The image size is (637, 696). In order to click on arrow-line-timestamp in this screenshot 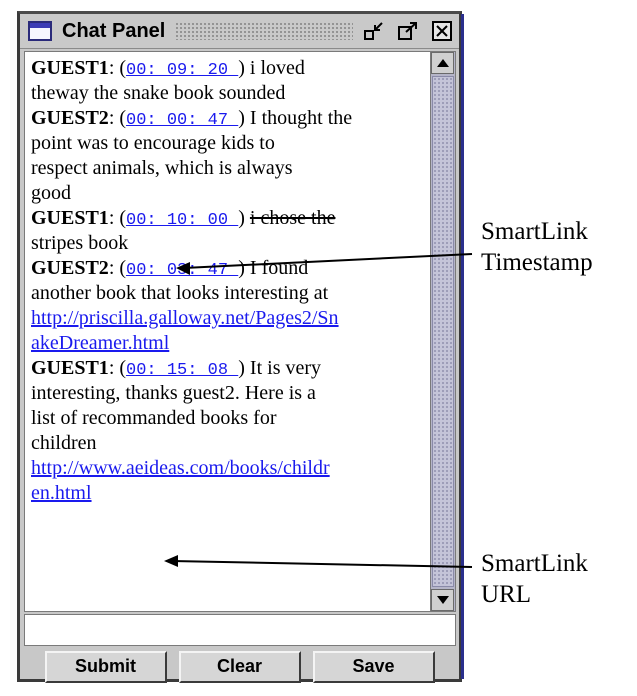, I will do `click(328, 261)`.